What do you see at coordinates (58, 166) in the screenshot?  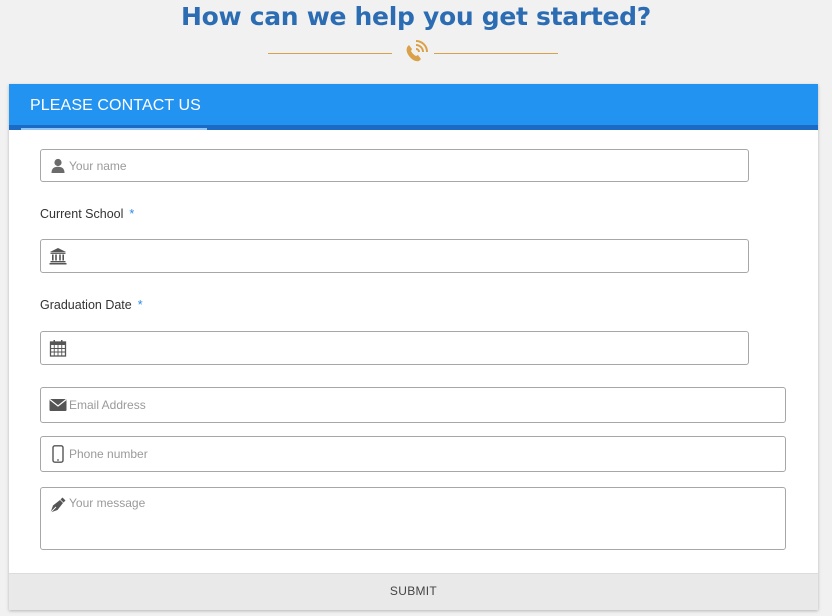 I see `user-icon` at bounding box center [58, 166].